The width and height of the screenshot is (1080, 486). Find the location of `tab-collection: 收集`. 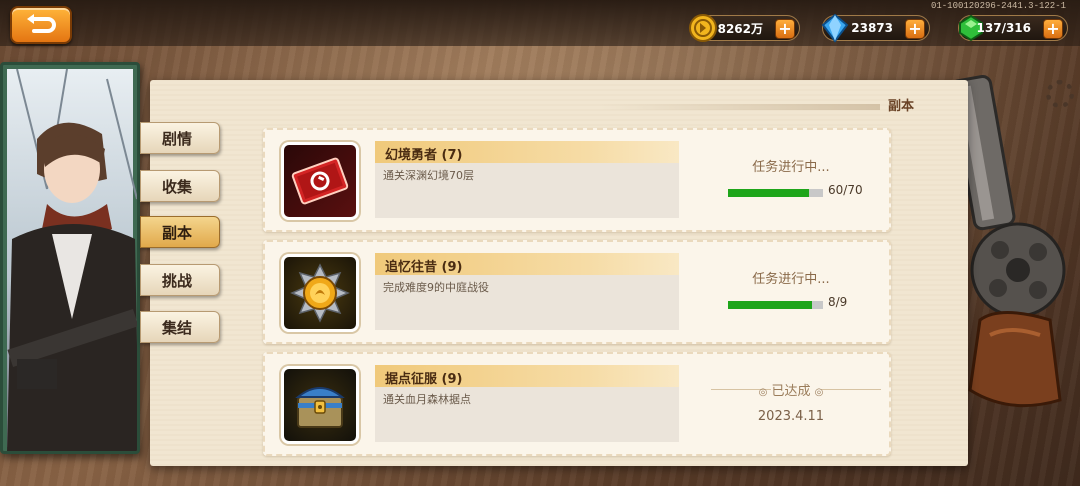

tab-collection: 收集 is located at coordinates (180, 186).